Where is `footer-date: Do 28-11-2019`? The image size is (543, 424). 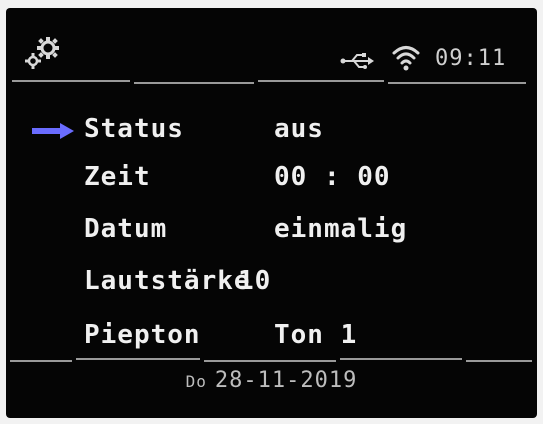
footer-date: Do 28-11-2019 is located at coordinates (271, 380).